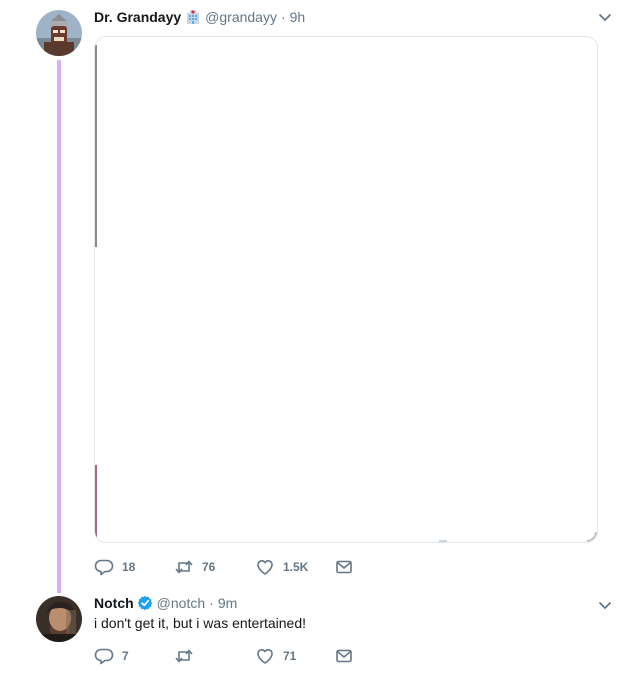  I want to click on reply-button: 18, so click(114, 567).